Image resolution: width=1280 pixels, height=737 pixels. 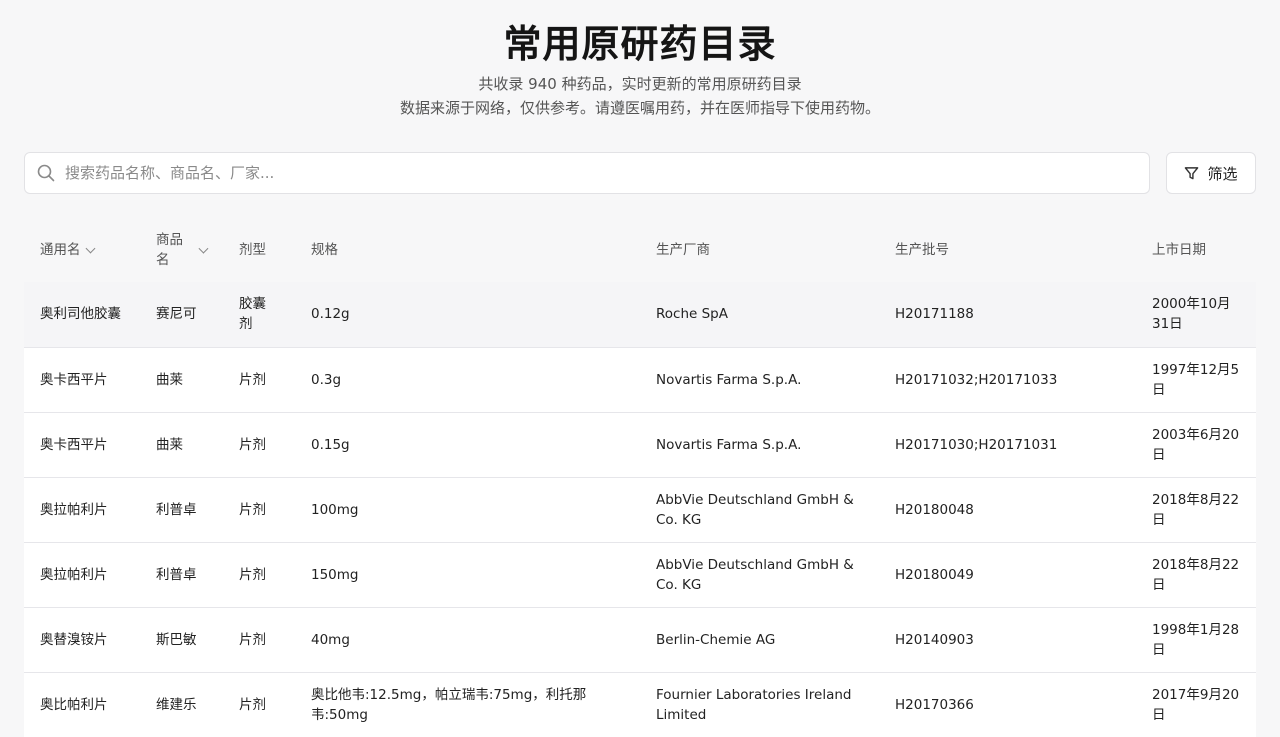 I want to click on generic-name-cell: 奥比帕利片, so click(x=82, y=704).